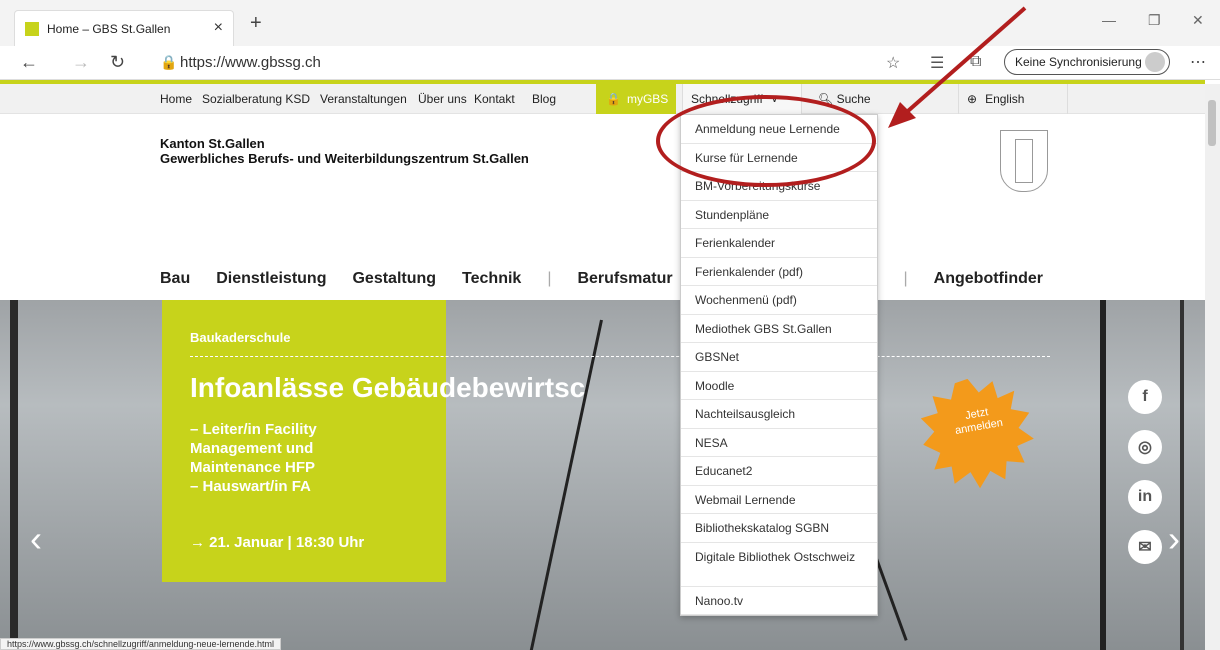  I want to click on menu-item: Bibliothekskatalog SGBN, so click(779, 528).